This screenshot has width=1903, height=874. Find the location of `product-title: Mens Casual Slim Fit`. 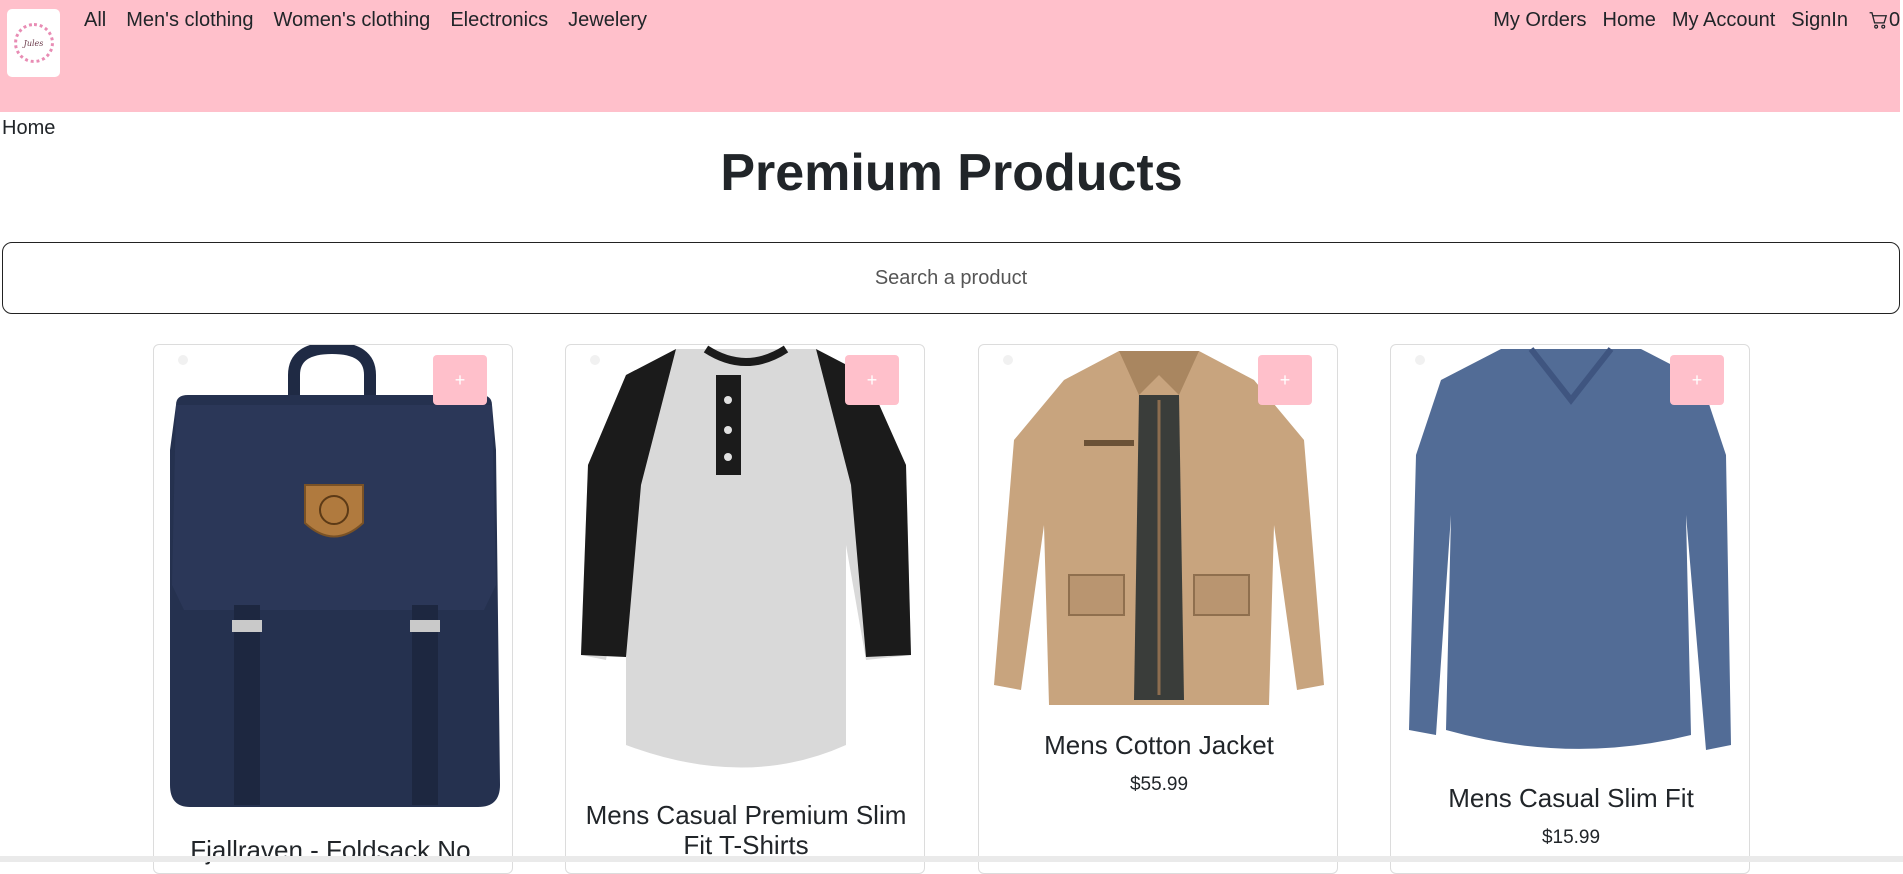

product-title: Mens Casual Slim Fit is located at coordinates (1571, 798).